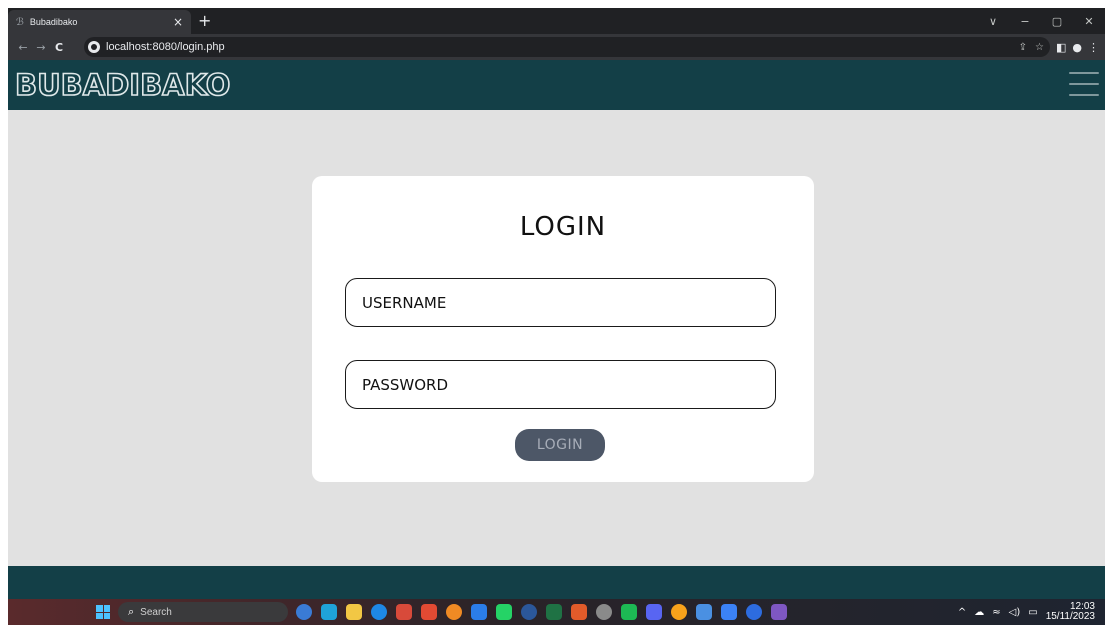 This screenshot has width=1105, height=625. What do you see at coordinates (563, 227) in the screenshot?
I see `login-title: LOGIN` at bounding box center [563, 227].